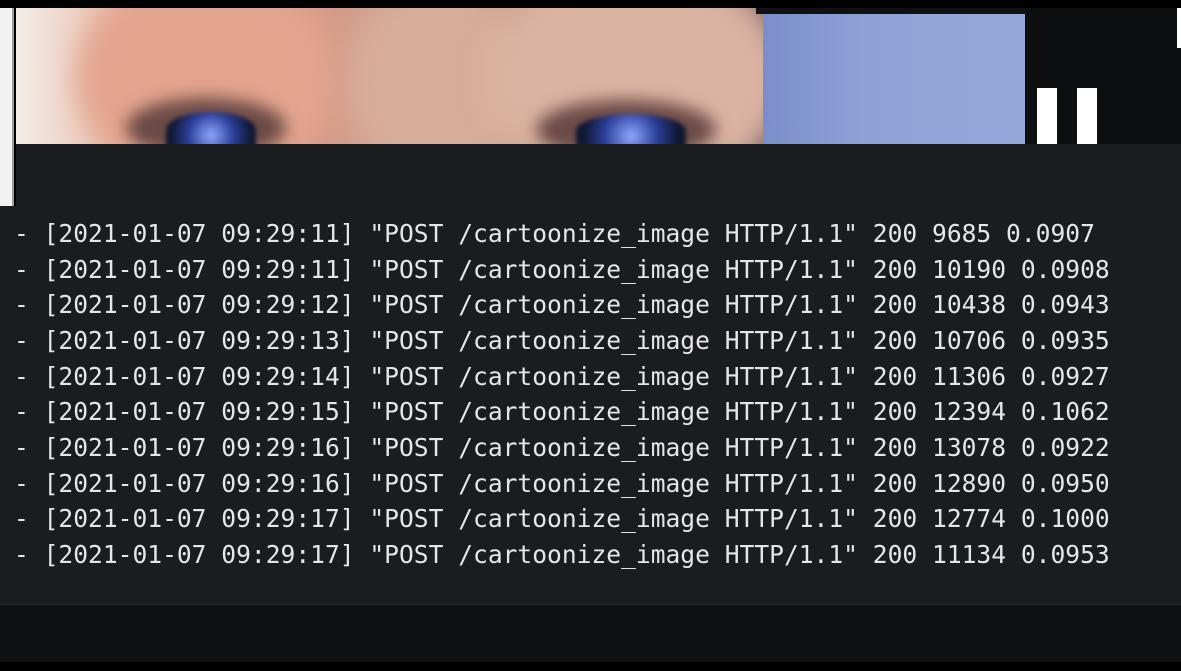  Describe the element at coordinates (598, 175) in the screenshot. I see `terminal-header-band` at that location.